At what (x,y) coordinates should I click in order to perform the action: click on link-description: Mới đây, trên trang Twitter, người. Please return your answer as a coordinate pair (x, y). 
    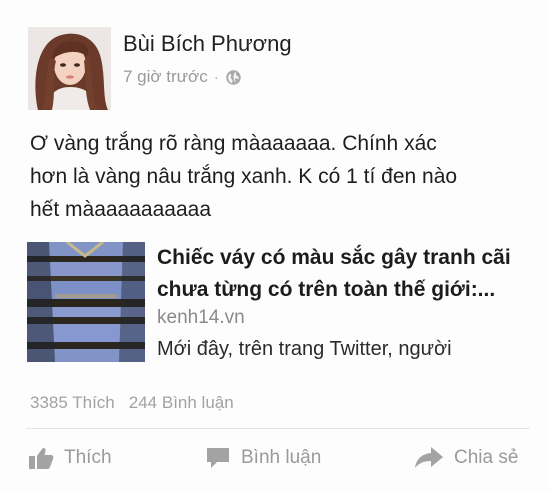
    Looking at the image, I should click on (304, 349).